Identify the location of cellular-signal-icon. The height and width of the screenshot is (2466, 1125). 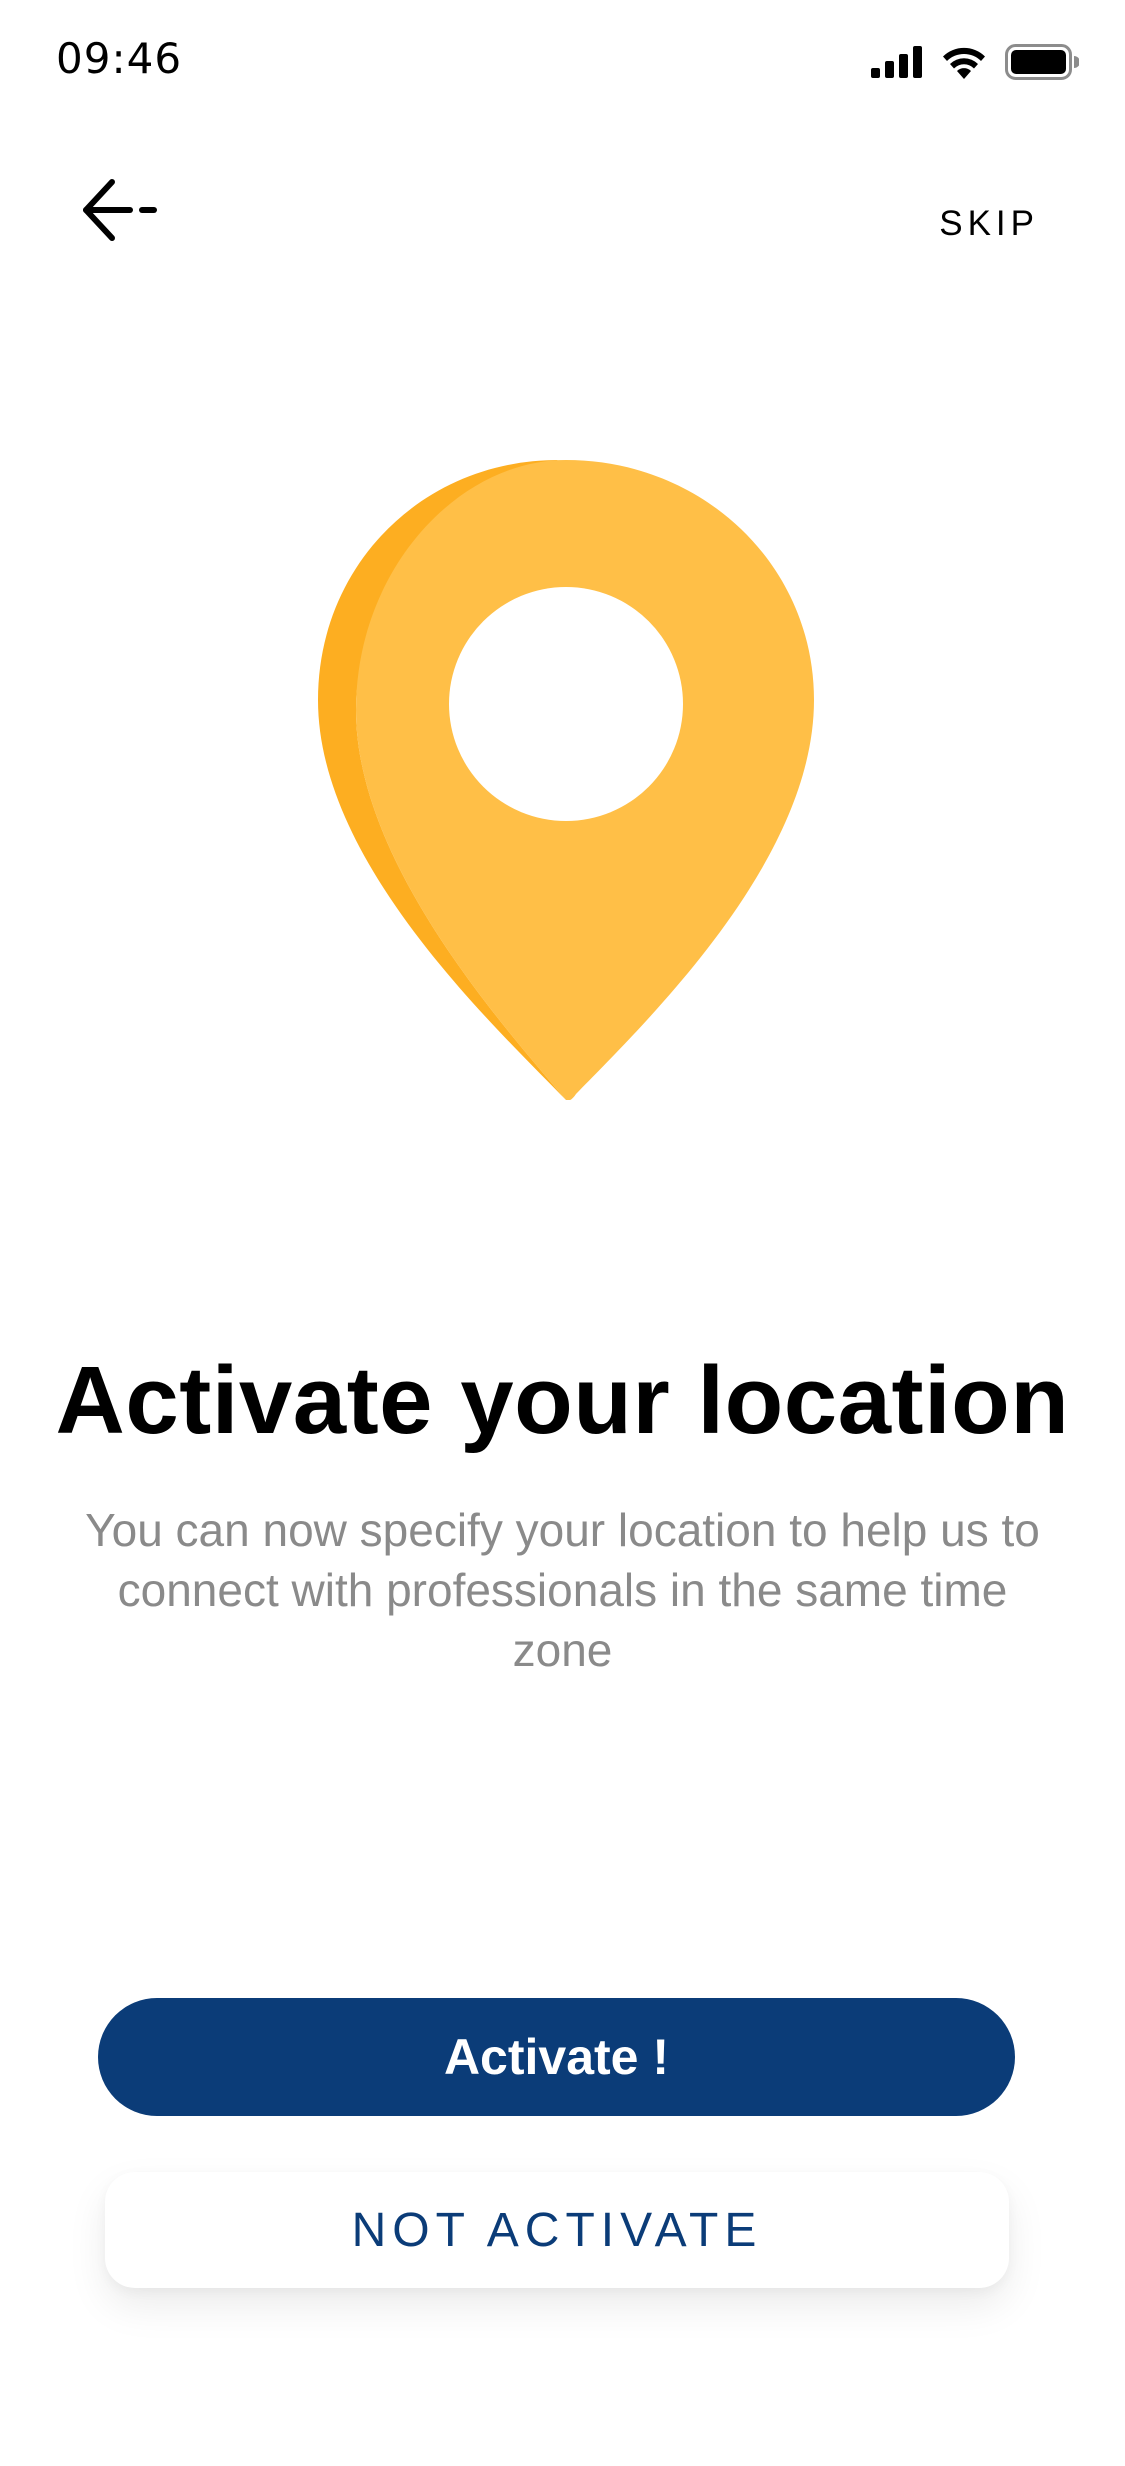
(897, 64).